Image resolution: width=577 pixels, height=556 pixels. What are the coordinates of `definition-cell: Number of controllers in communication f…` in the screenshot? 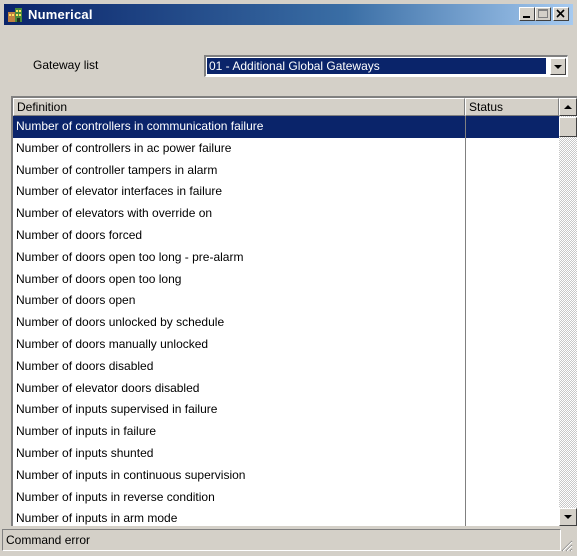 It's located at (239, 127).